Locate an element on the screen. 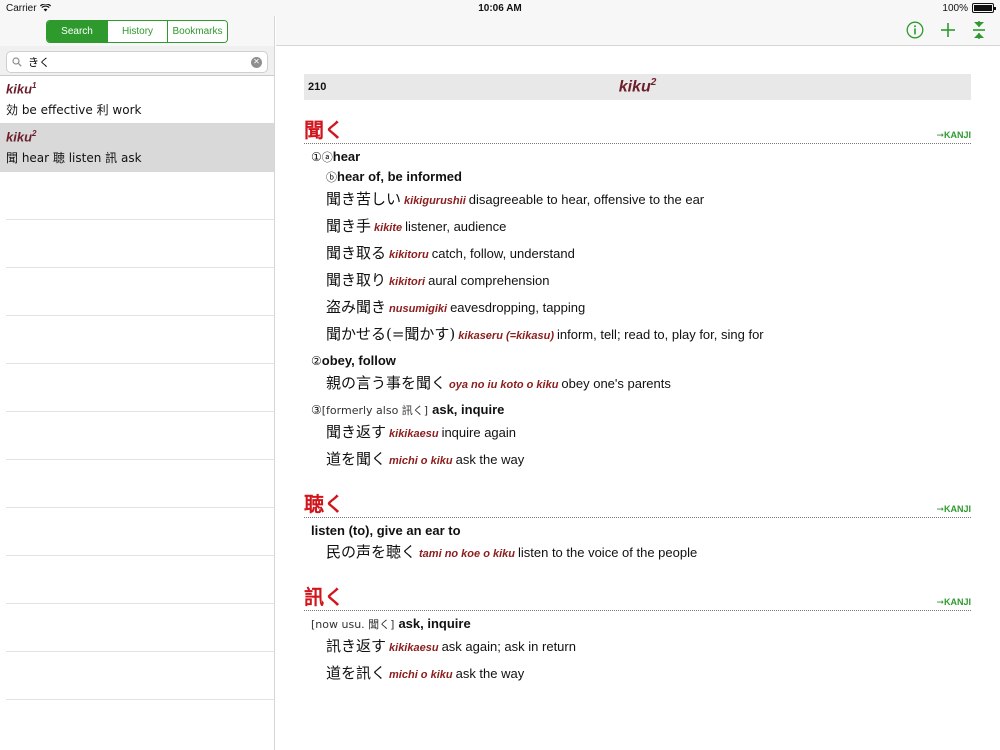 This screenshot has height=750, width=1000. sense-definition: hear is located at coordinates (346, 156).